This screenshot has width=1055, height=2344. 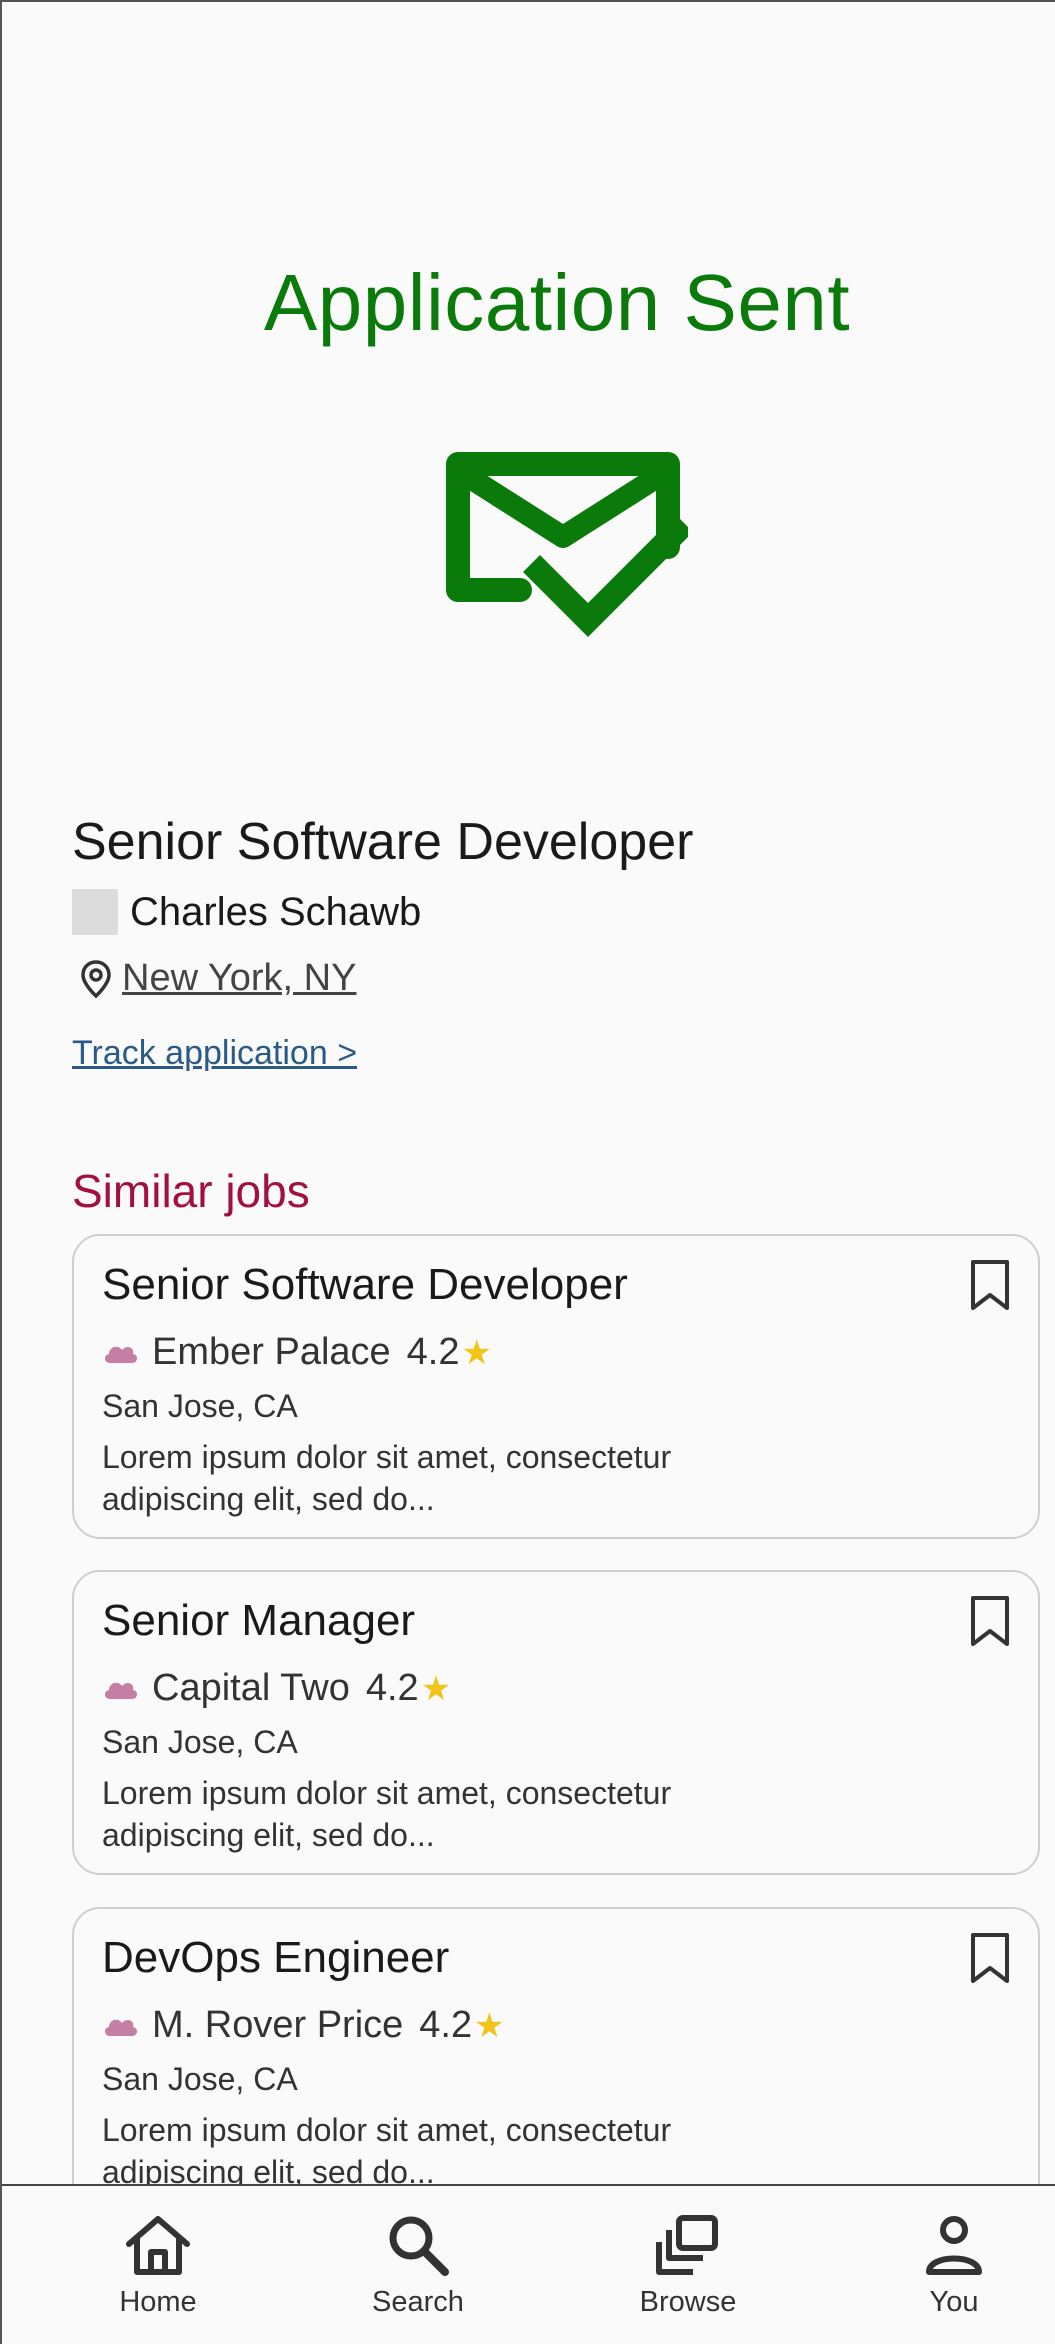 I want to click on applied-location: New York, NY, so click(x=218, y=978).